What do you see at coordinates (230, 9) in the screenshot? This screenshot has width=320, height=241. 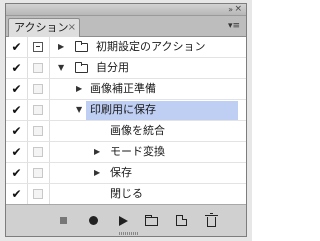 I see `collapse-icon: »` at bounding box center [230, 9].